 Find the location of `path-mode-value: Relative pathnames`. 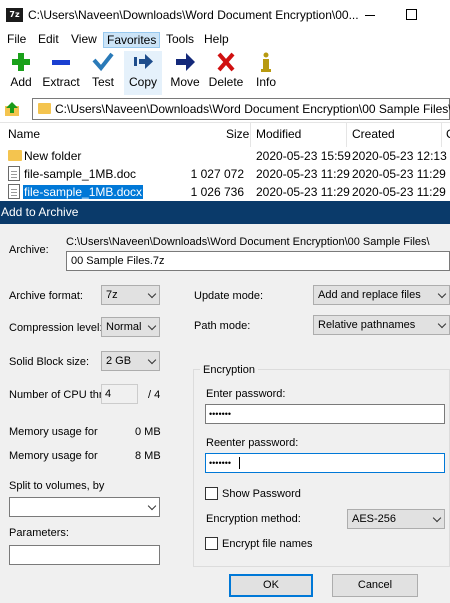

path-mode-value: Relative pathnames is located at coordinates (367, 325).